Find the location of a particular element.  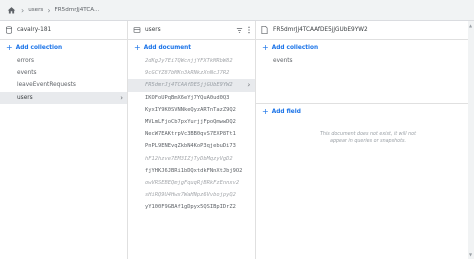

project-title: cavalry-181 is located at coordinates (34, 30).